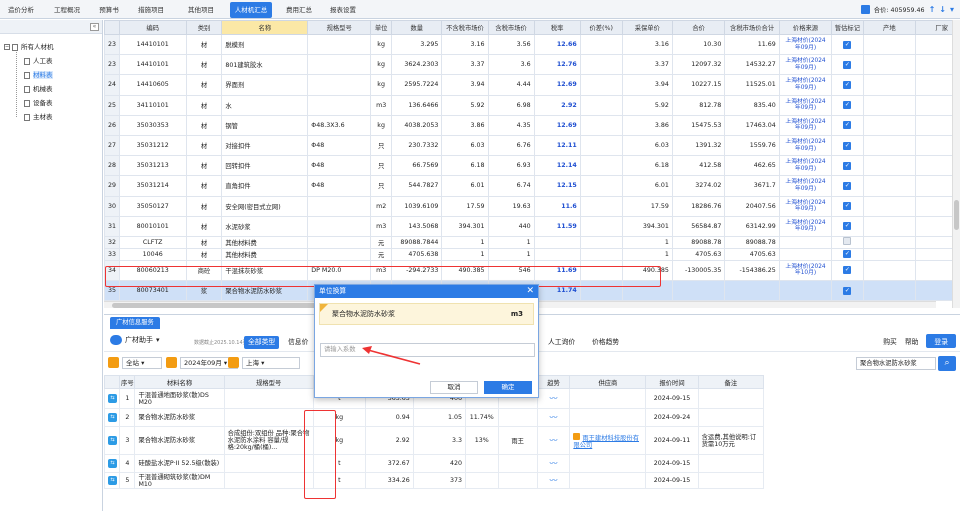 This screenshot has width=960, height=511. What do you see at coordinates (557, 65) in the screenshot?
I see `cell-rate: 12.76` at bounding box center [557, 65].